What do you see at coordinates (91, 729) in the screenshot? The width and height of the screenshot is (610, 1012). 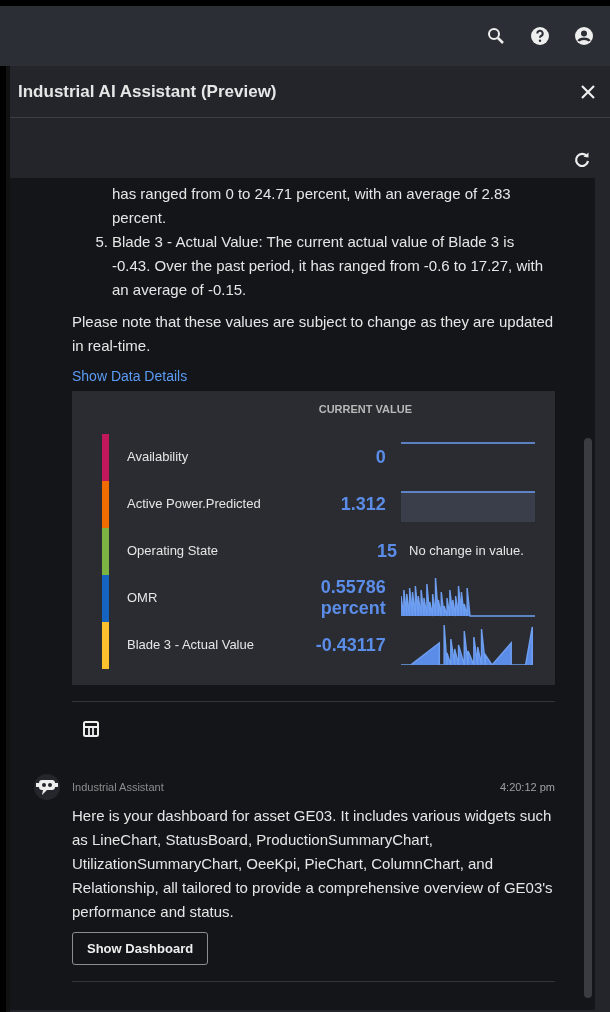 I see `table-icon` at bounding box center [91, 729].